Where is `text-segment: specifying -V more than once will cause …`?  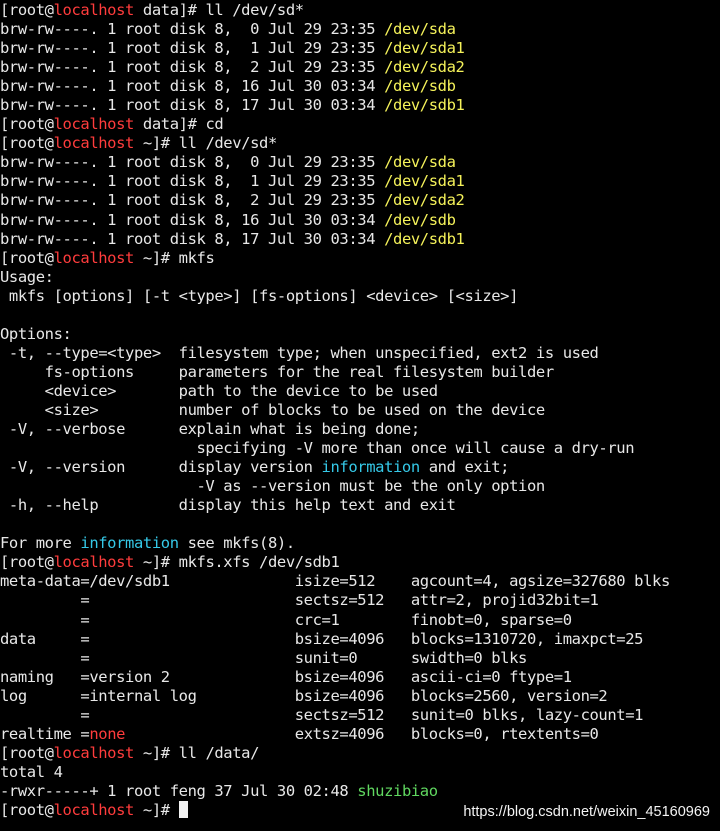 text-segment: specifying -V more than once will cause … is located at coordinates (317, 448).